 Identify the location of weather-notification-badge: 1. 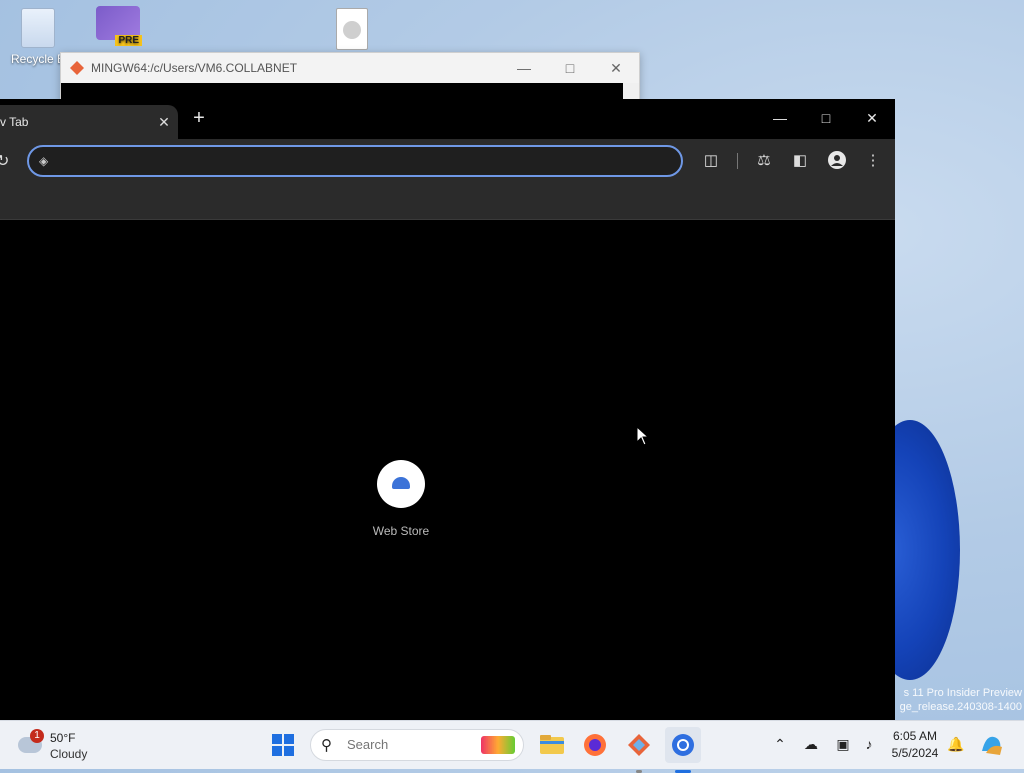
(37, 736).